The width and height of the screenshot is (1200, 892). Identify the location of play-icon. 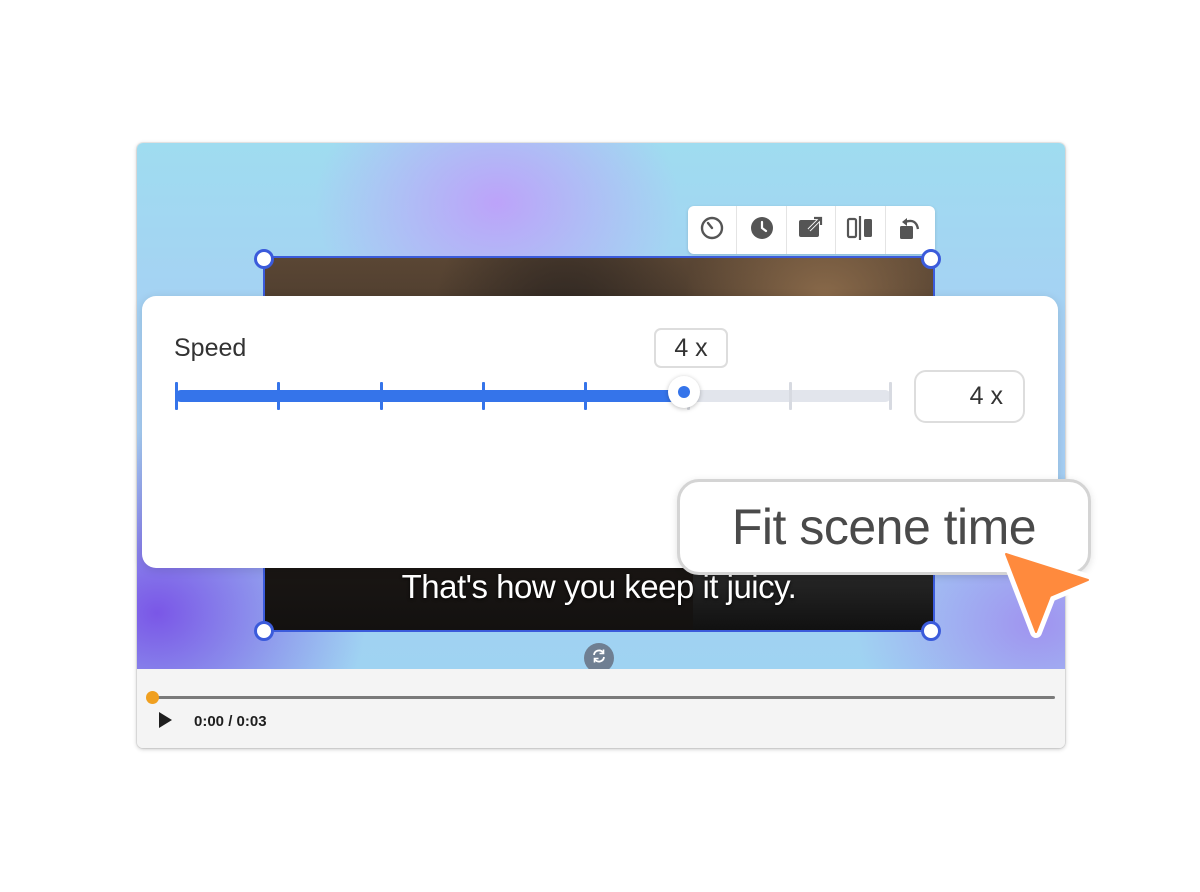
(165, 722).